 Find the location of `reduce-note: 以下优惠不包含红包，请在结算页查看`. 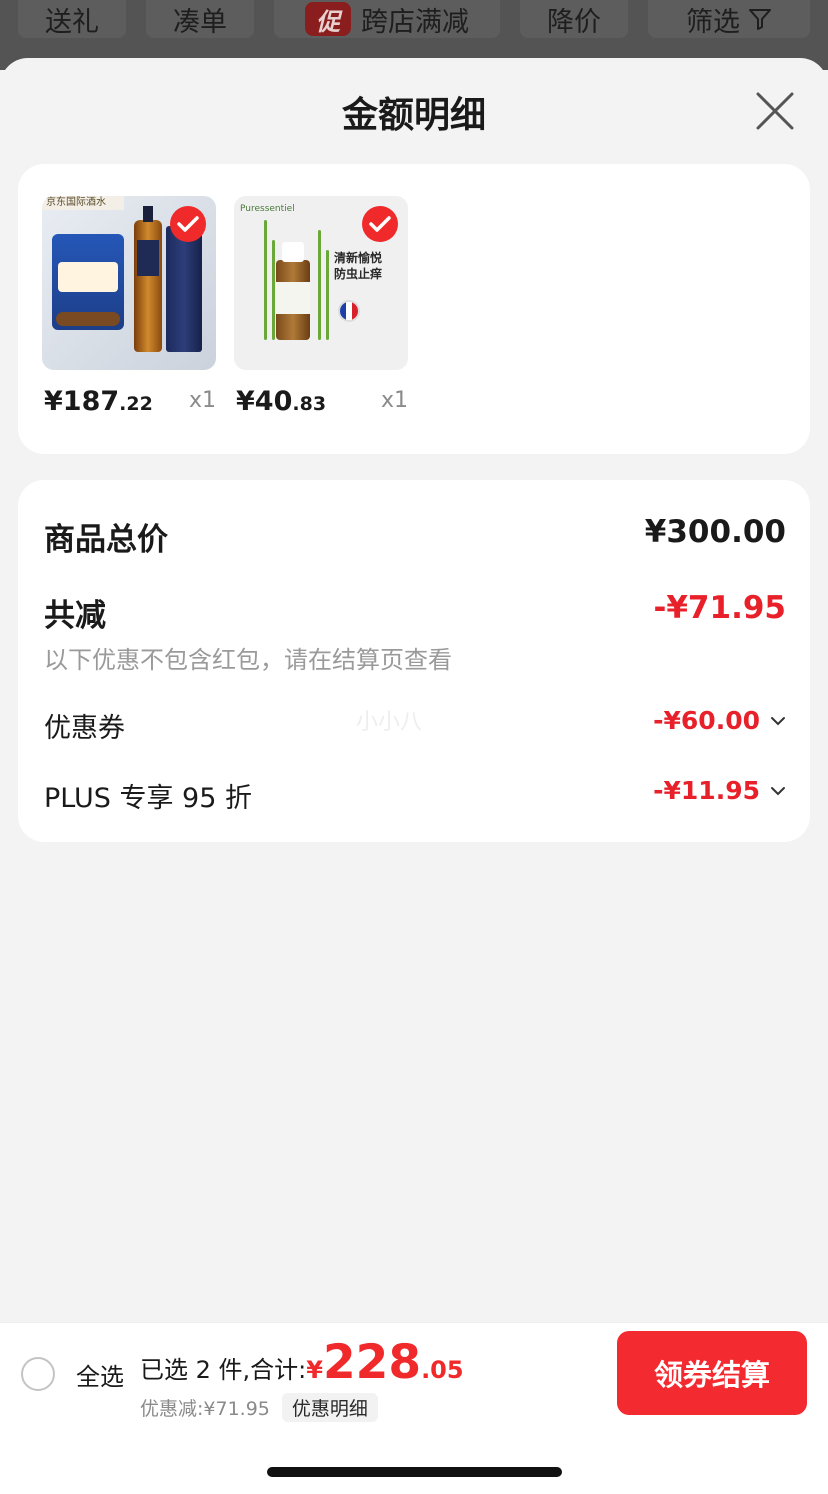

reduce-note: 以下优惠不包含红包，请在结算页查看 is located at coordinates (248, 660).